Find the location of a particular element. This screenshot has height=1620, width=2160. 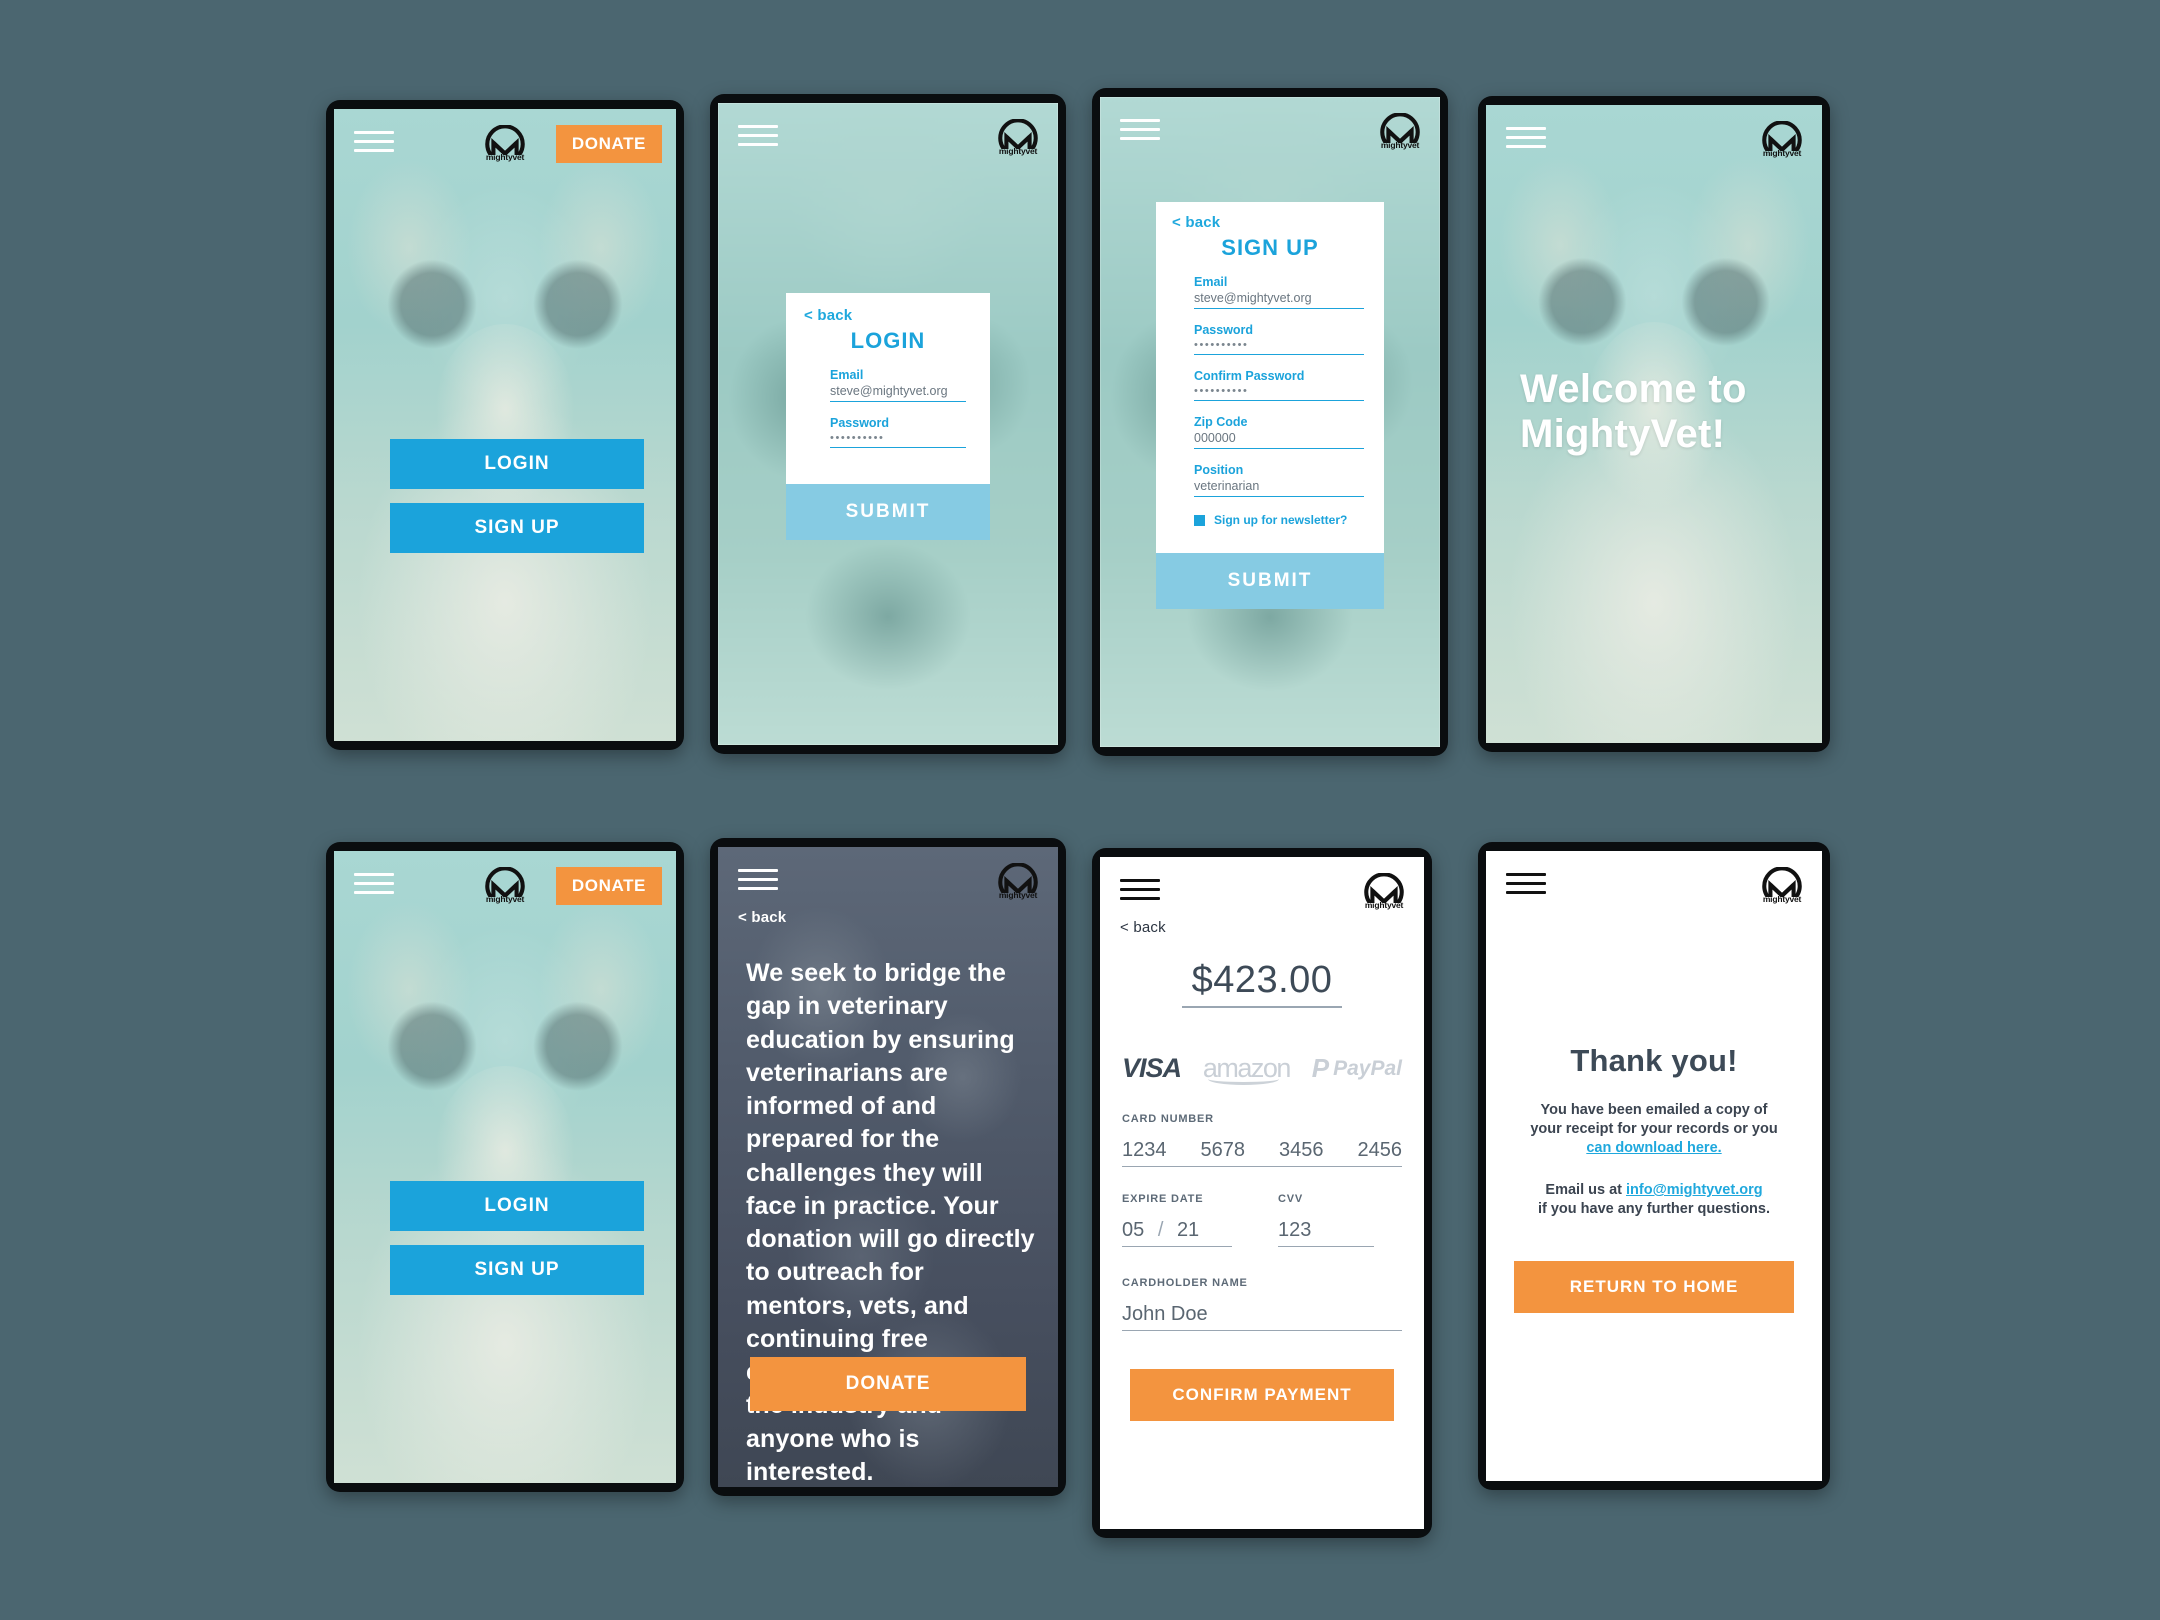

screen-home-2: mightyvet DONATE LOGIN SIGN UP is located at coordinates (505, 1167).